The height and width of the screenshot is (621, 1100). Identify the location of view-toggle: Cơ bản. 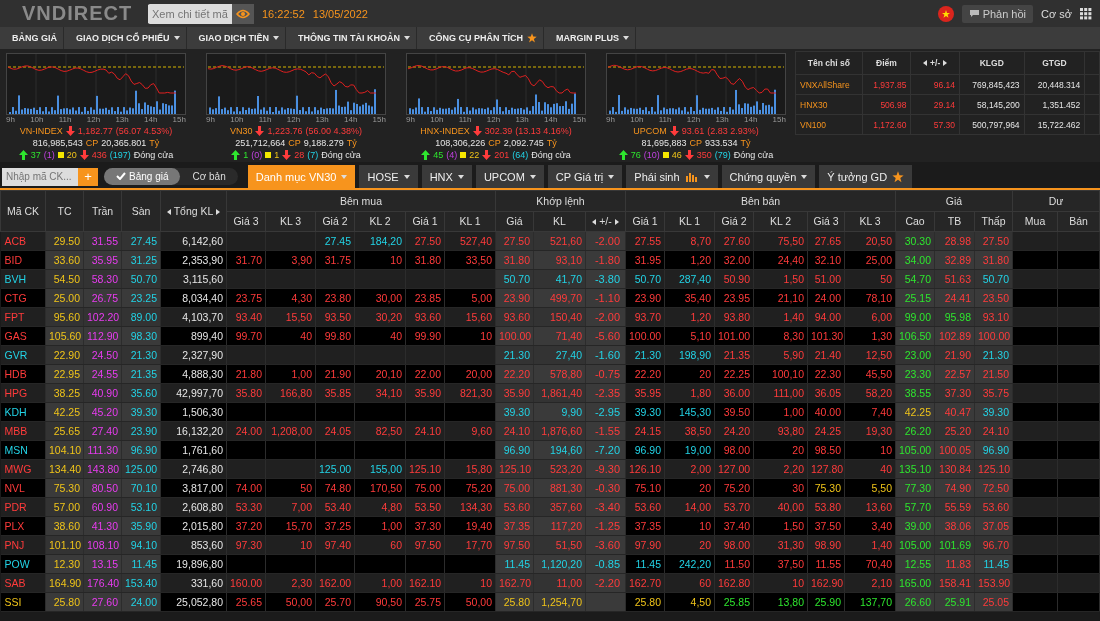
(209, 176).